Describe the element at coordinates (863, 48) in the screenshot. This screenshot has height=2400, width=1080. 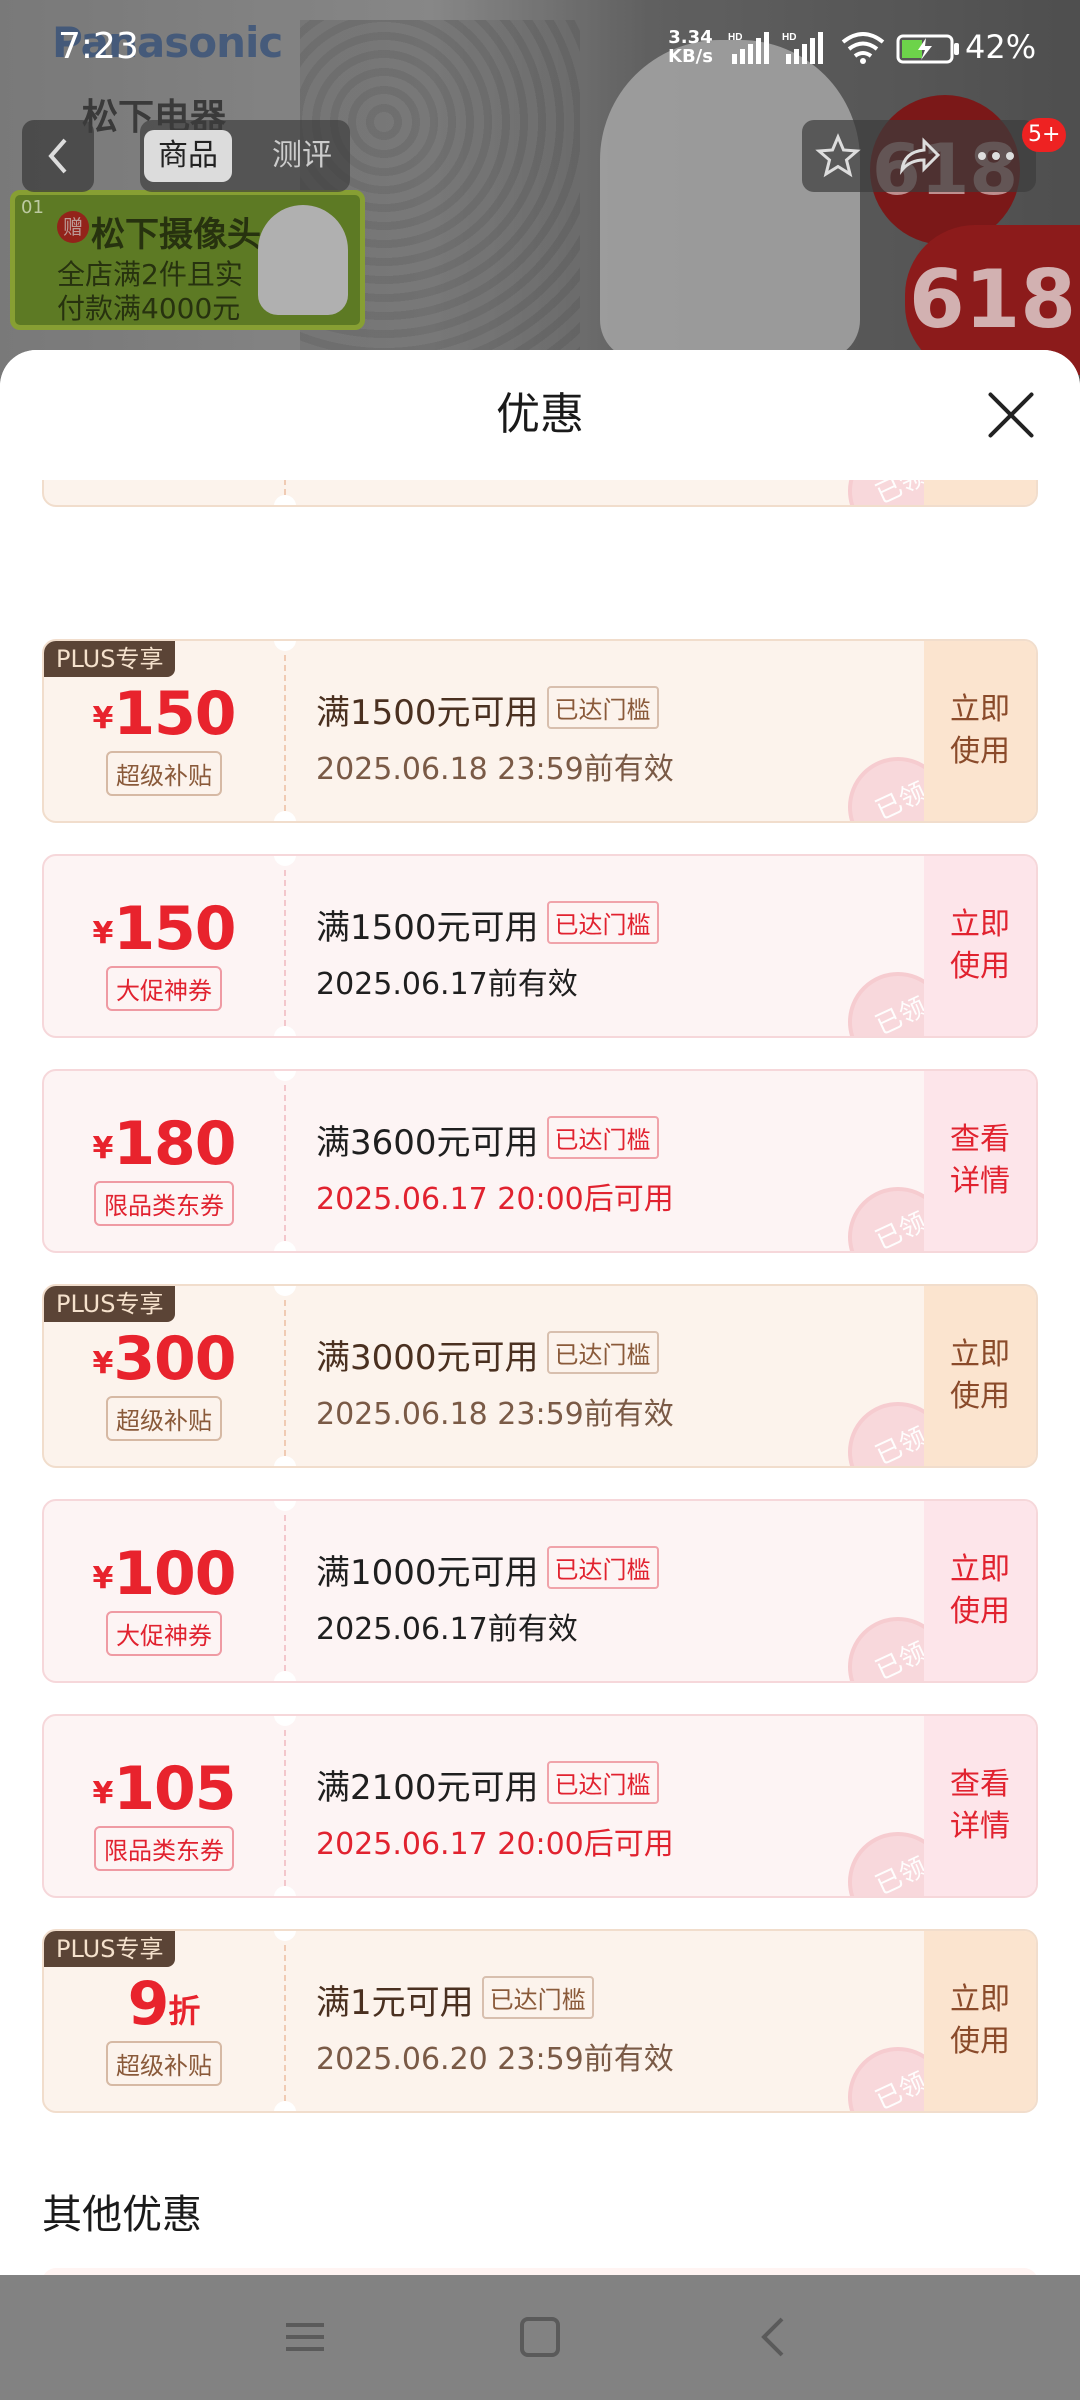
I see `wifi-icon` at that location.